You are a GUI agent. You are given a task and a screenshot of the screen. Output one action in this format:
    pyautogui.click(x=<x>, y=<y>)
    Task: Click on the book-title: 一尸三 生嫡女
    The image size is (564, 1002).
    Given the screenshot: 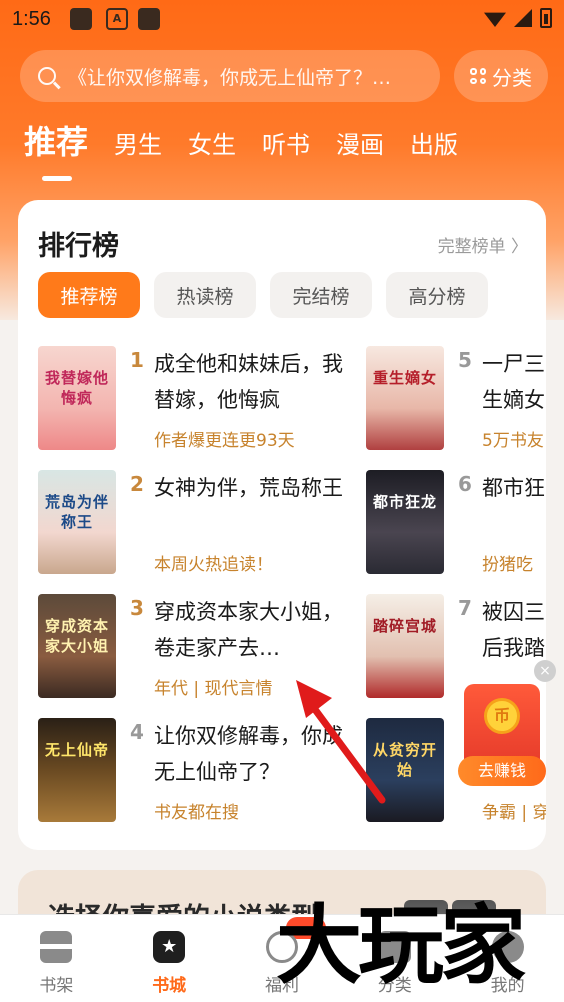 What is the action you would take?
    pyautogui.click(x=514, y=382)
    